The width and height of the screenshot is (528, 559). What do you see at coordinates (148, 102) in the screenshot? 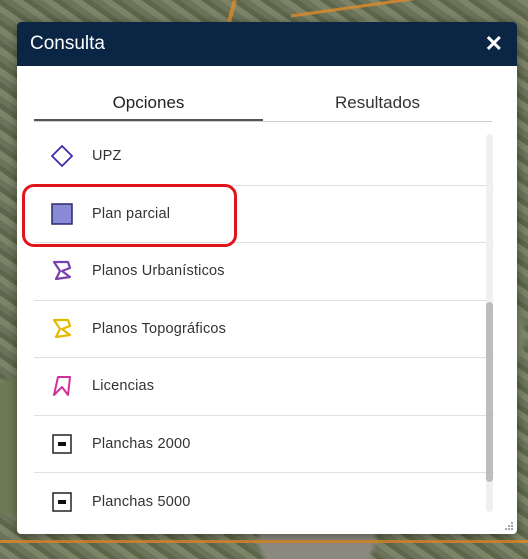
I see `tab-opciones: Opciones` at bounding box center [148, 102].